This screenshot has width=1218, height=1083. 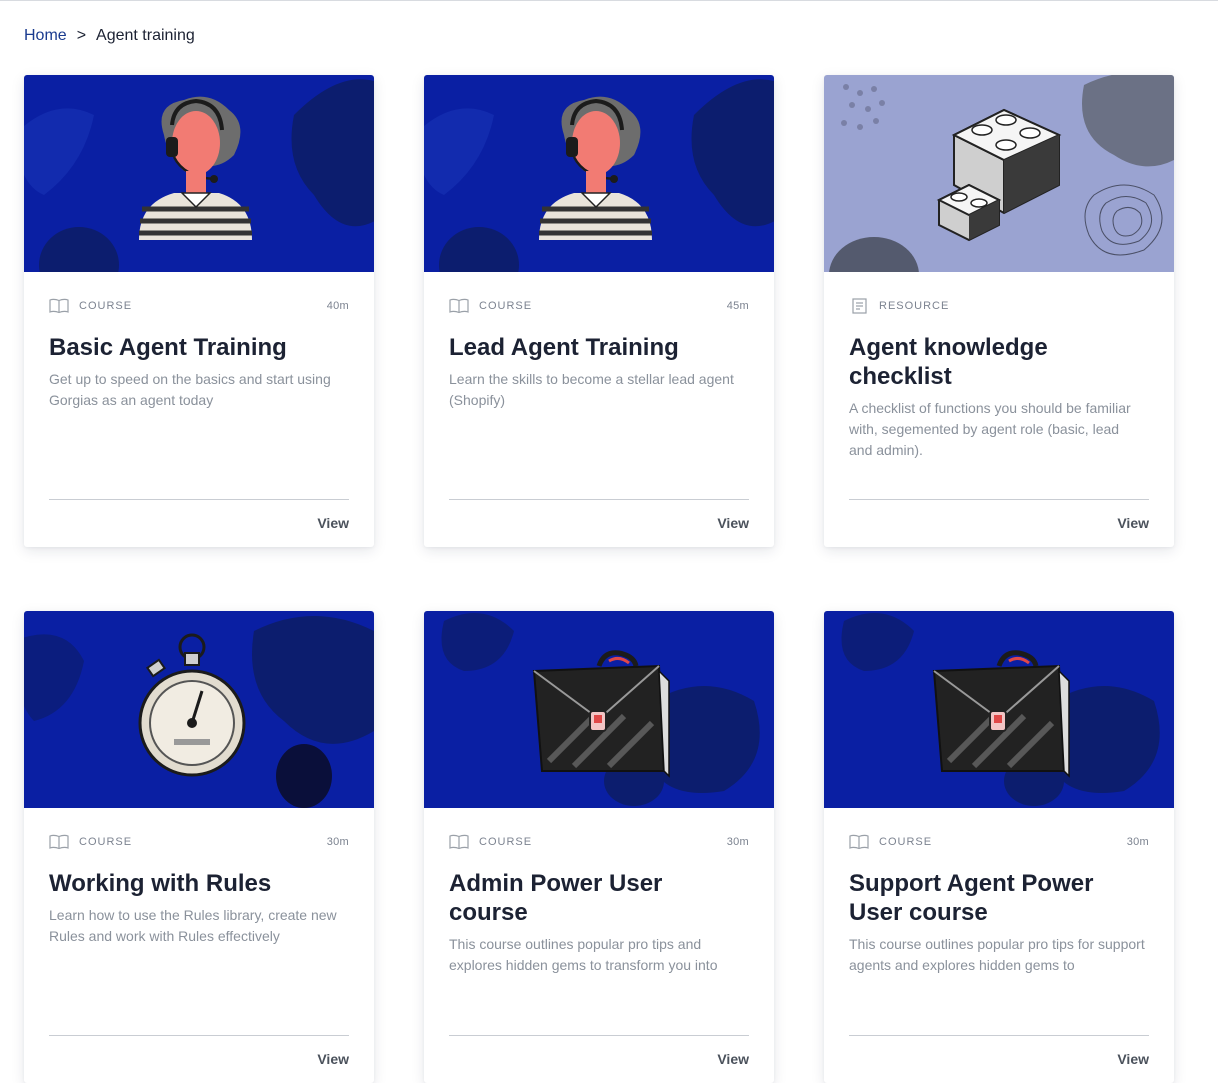 I want to click on card-meta: RESOURCE, so click(x=999, y=306).